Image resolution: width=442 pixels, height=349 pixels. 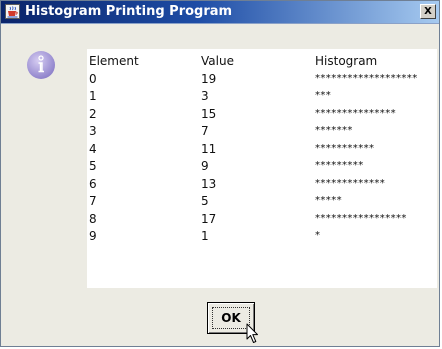 What do you see at coordinates (114, 61) in the screenshot?
I see `header-element: Element` at bounding box center [114, 61].